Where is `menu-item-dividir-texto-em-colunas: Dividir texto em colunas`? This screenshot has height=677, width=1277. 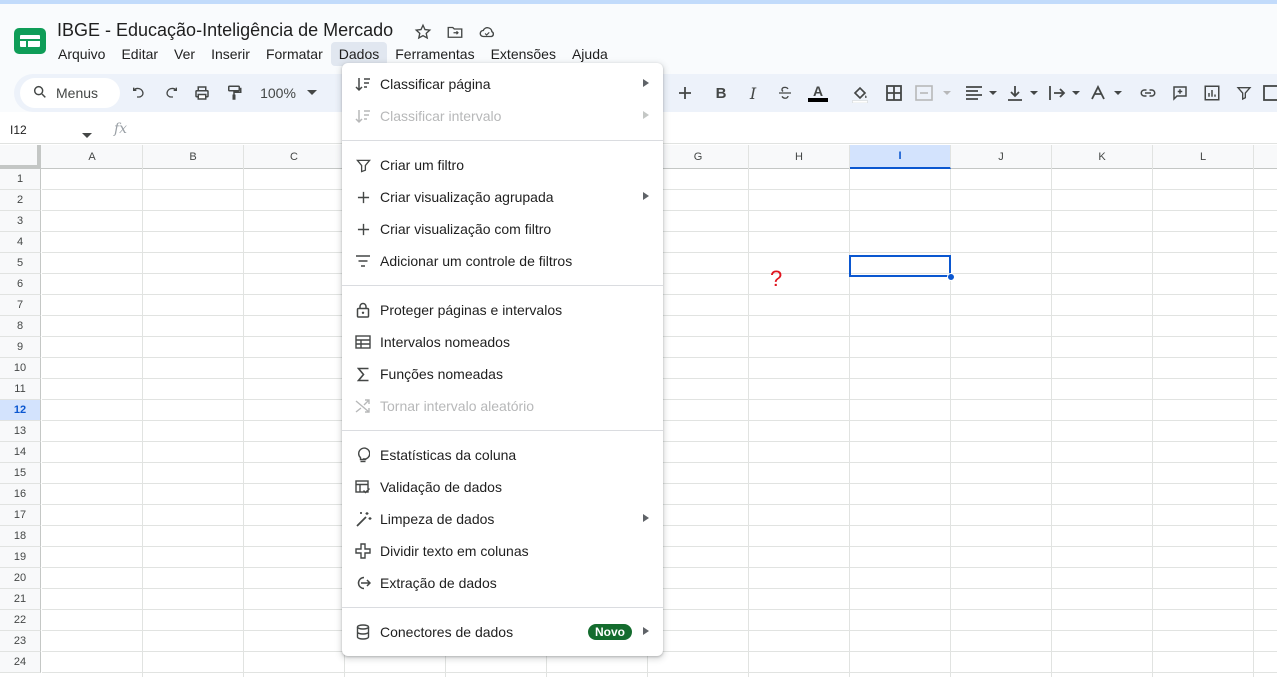
menu-item-dividir-texto-em-colunas: Dividir texto em colunas is located at coordinates (502, 551).